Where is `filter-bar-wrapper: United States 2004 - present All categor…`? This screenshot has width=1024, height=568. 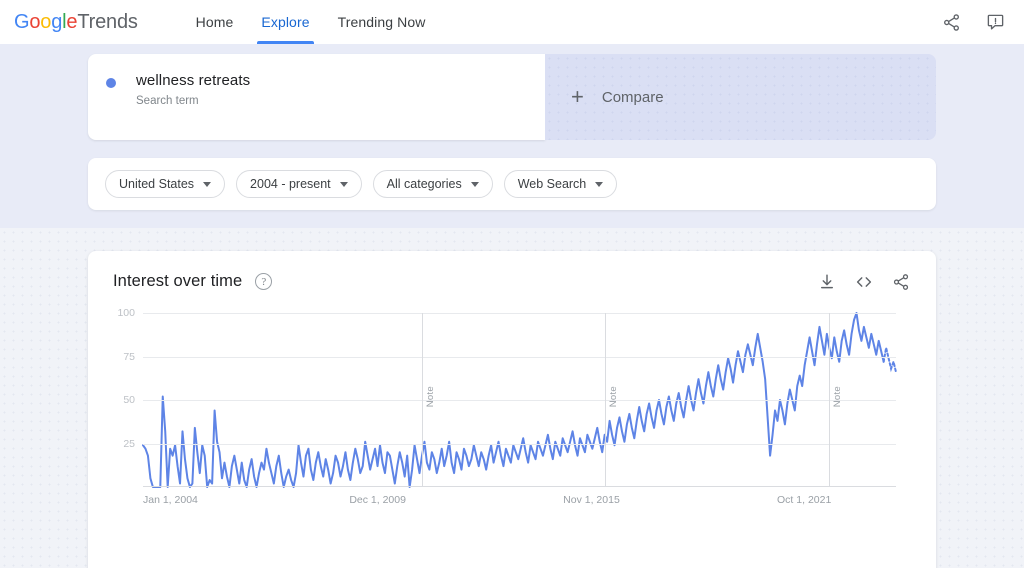 filter-bar-wrapper: United States 2004 - present All categor… is located at coordinates (512, 175).